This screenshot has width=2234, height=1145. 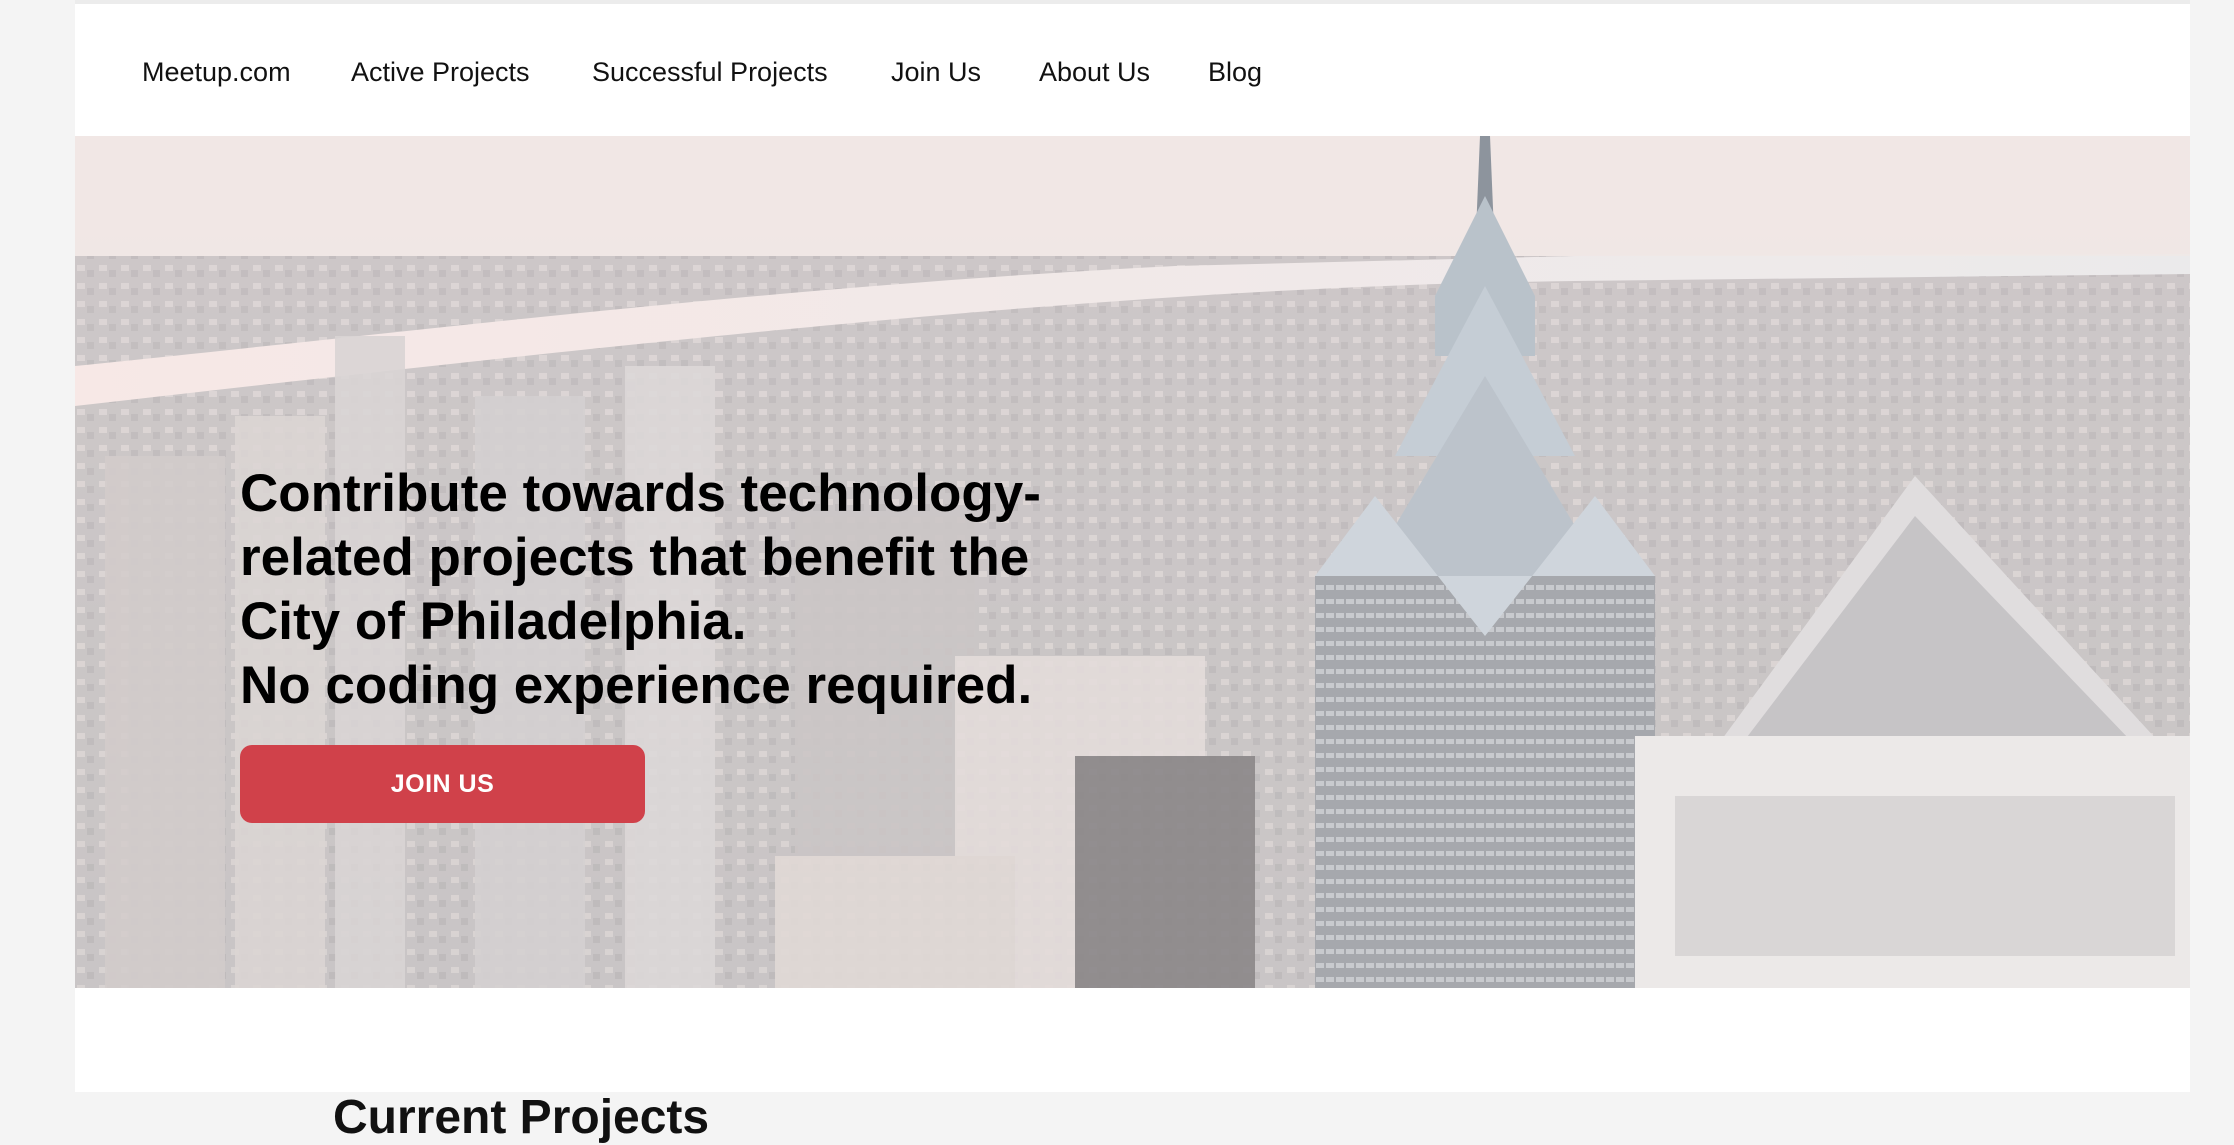 I want to click on nav-blog-link: Blog, so click(x=1235, y=72).